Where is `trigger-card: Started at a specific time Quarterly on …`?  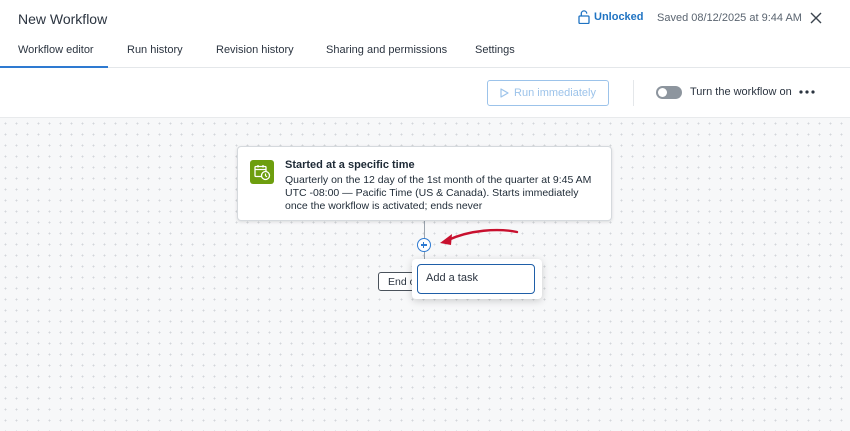
trigger-card: Started at a specific time Quarterly on … is located at coordinates (424, 183).